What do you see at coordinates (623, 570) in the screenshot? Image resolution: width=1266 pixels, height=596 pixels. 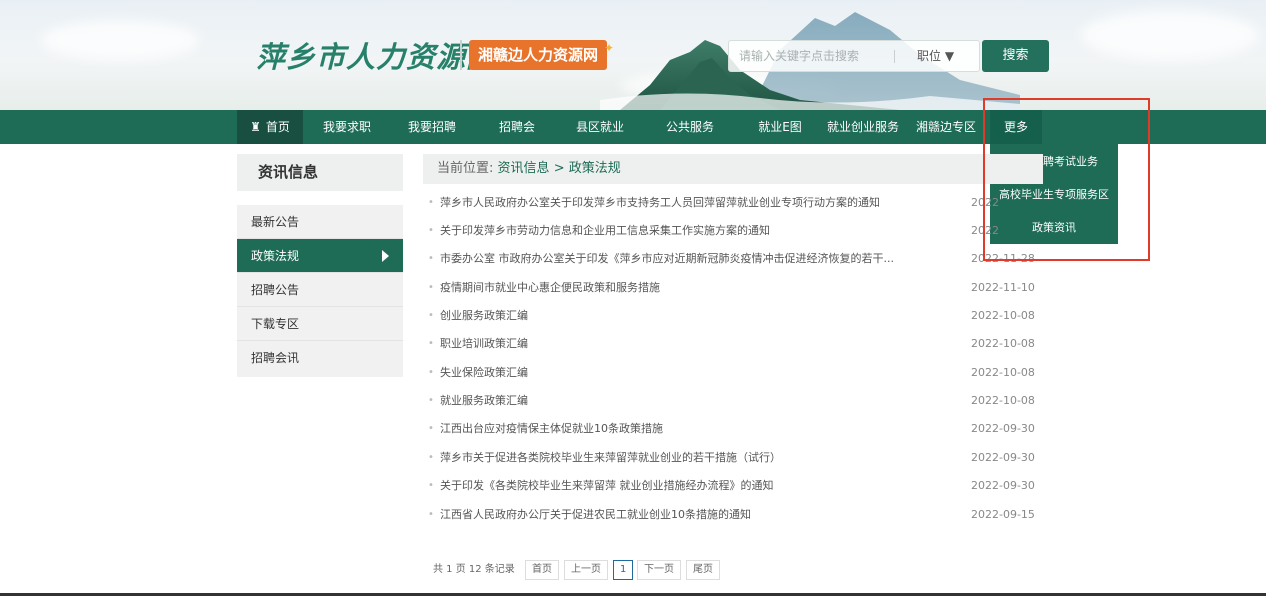 I see `current-page-button: 1` at bounding box center [623, 570].